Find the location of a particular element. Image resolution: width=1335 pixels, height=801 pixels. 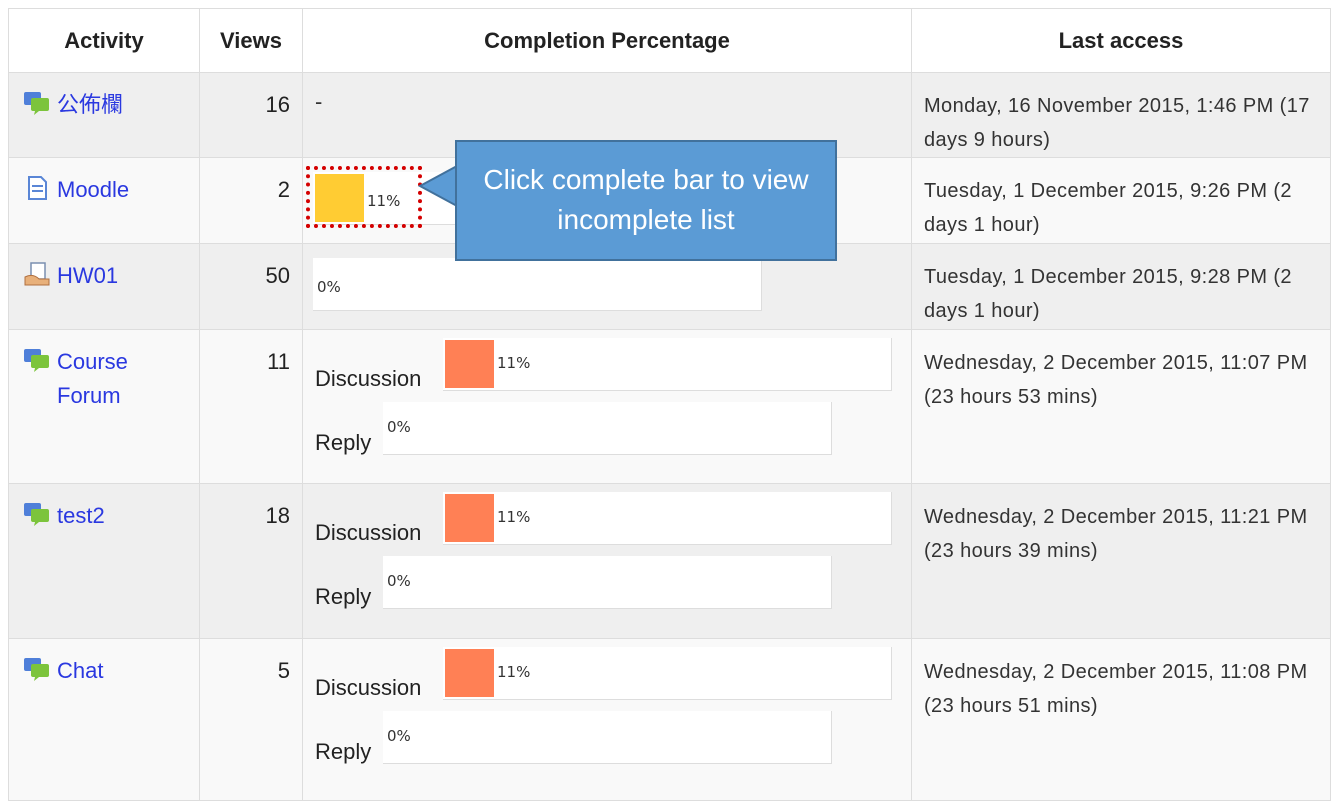

callout-pointer is located at coordinates (438, 186).